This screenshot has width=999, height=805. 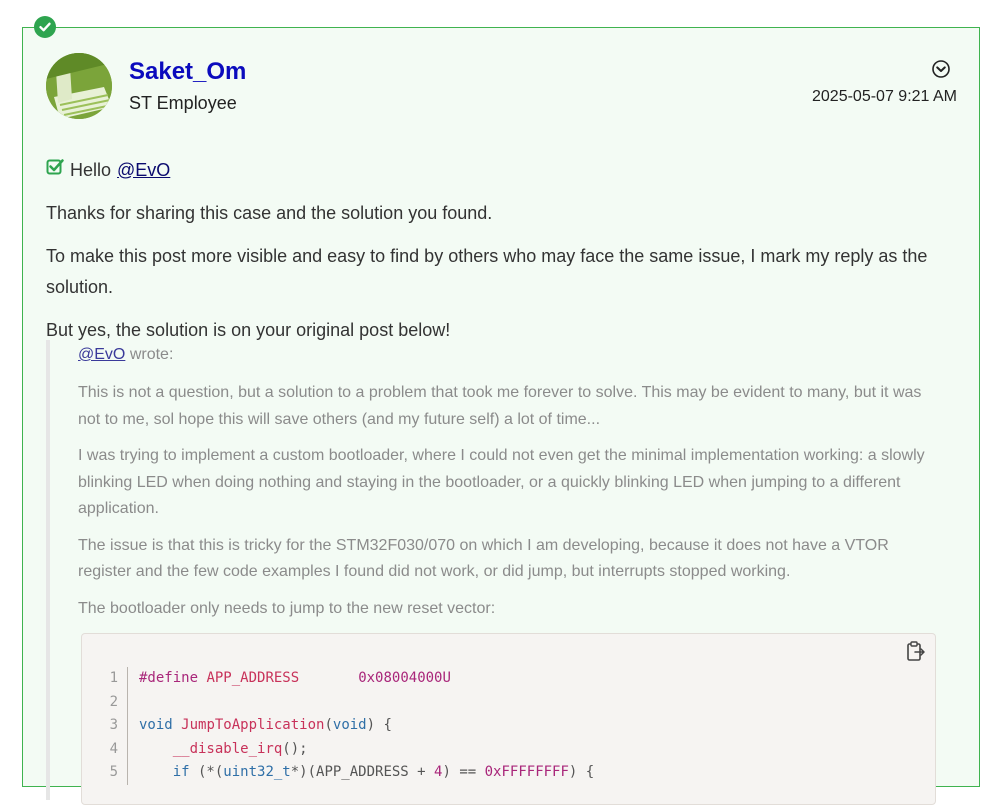 I want to click on code-line: 2, so click(x=338, y=702).